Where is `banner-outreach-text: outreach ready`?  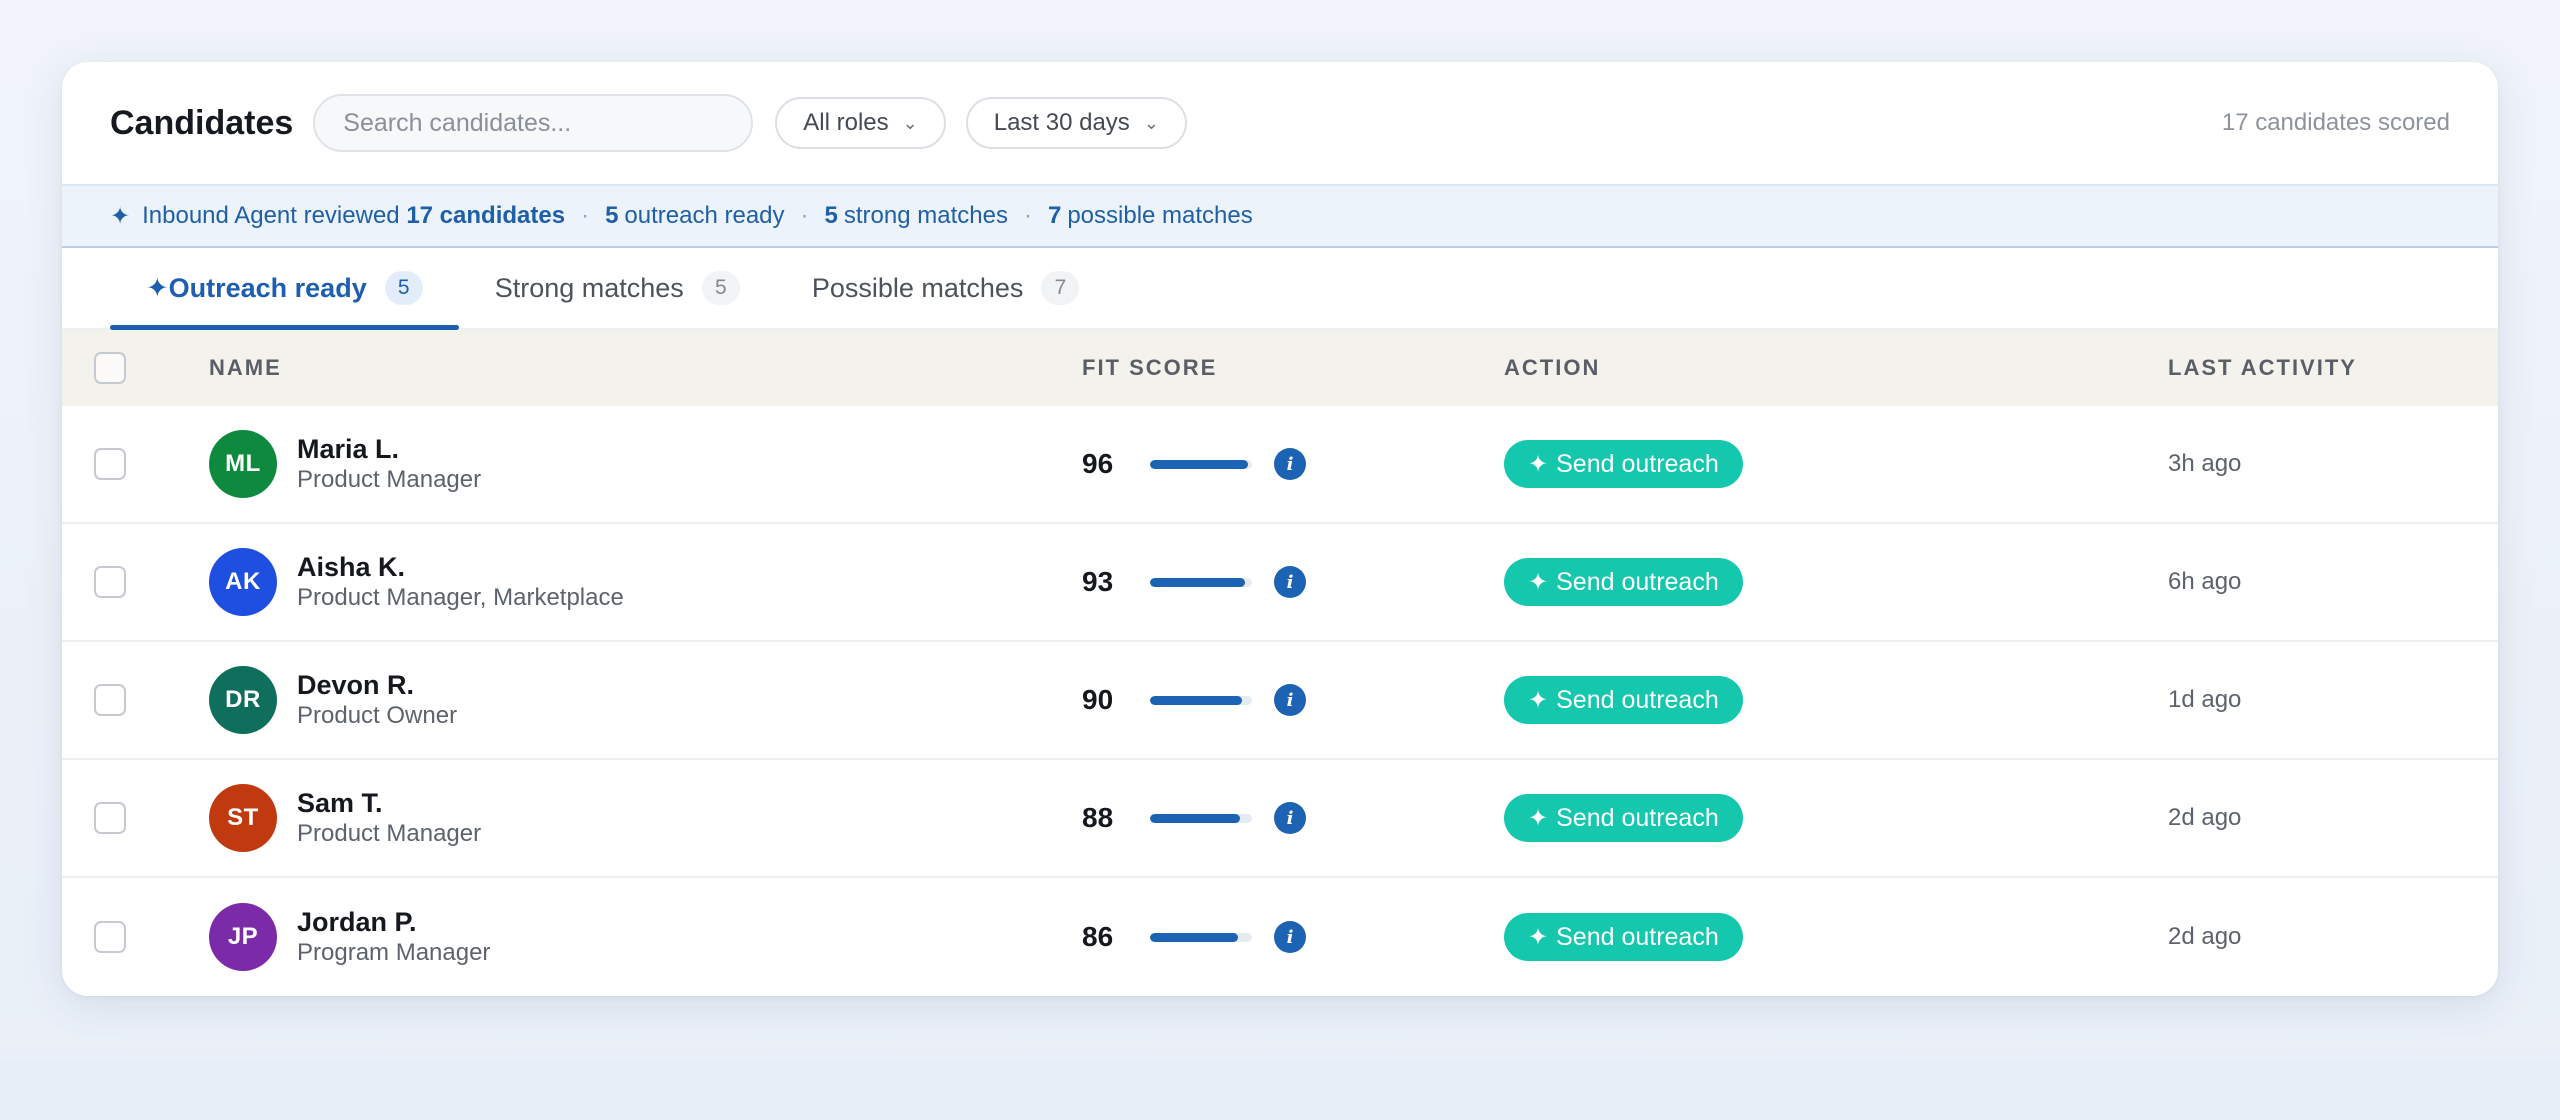
banner-outreach-text: outreach ready is located at coordinates (704, 215).